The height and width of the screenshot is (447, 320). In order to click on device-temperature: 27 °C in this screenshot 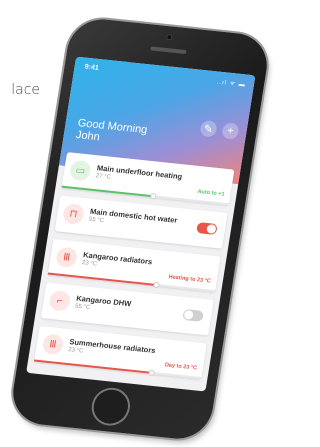, I will do `click(103, 177)`.